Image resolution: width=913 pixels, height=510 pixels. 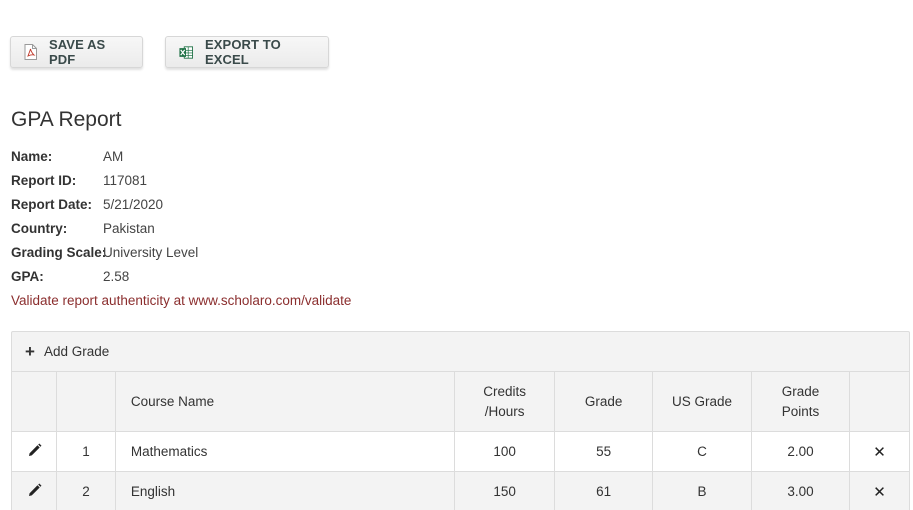 I want to click on report-id-label: Report ID:, so click(x=44, y=180).